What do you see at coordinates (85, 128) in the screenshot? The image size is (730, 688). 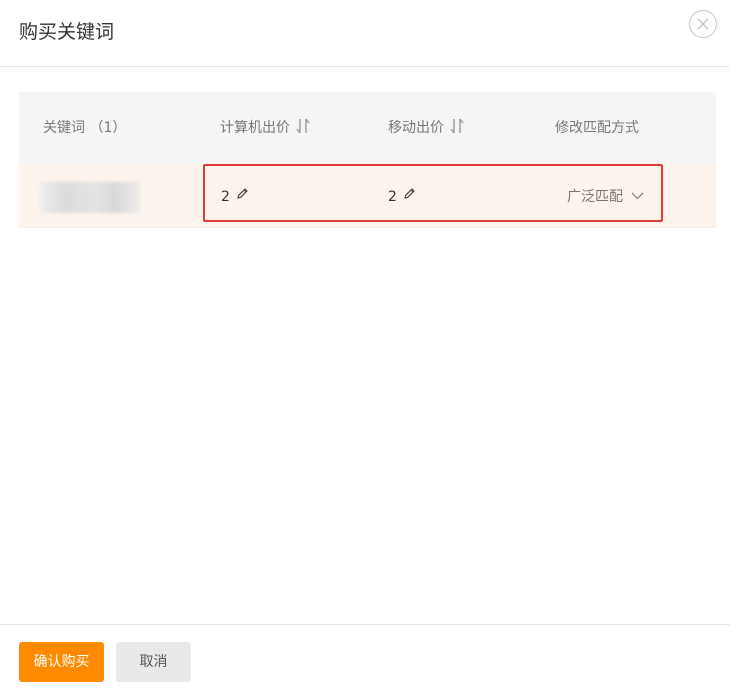 I see `header-keyword: 关键词 （1）` at bounding box center [85, 128].